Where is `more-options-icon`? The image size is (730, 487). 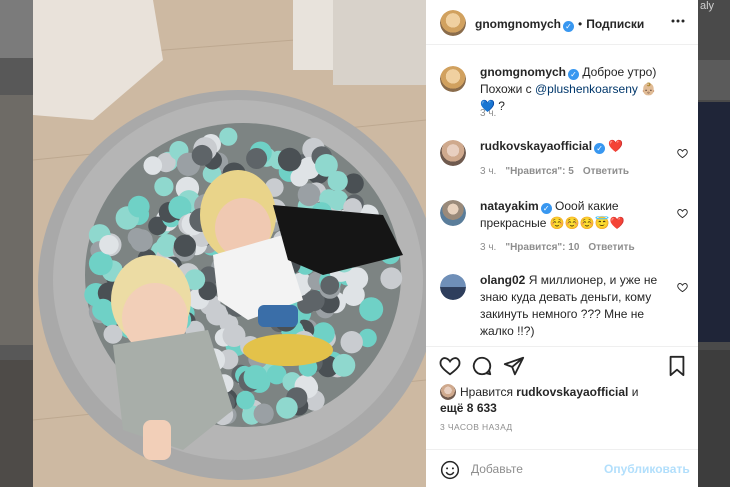
more-options-icon is located at coordinates (678, 21).